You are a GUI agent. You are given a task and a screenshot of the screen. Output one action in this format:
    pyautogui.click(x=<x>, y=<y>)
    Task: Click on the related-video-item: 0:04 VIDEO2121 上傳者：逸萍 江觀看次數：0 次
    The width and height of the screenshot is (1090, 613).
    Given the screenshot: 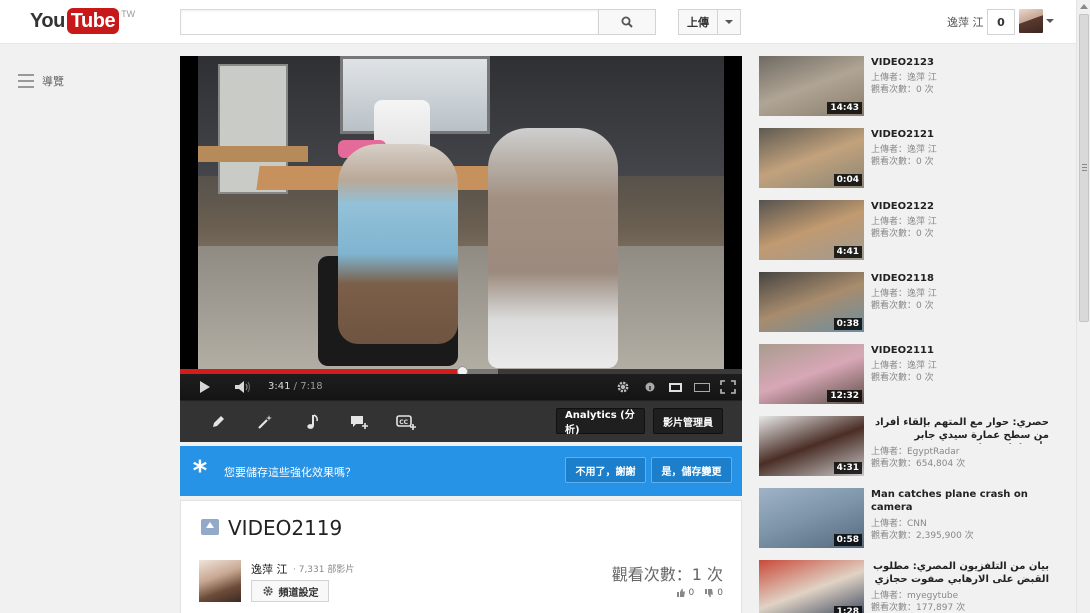 What is the action you would take?
    pyautogui.click(x=909, y=159)
    